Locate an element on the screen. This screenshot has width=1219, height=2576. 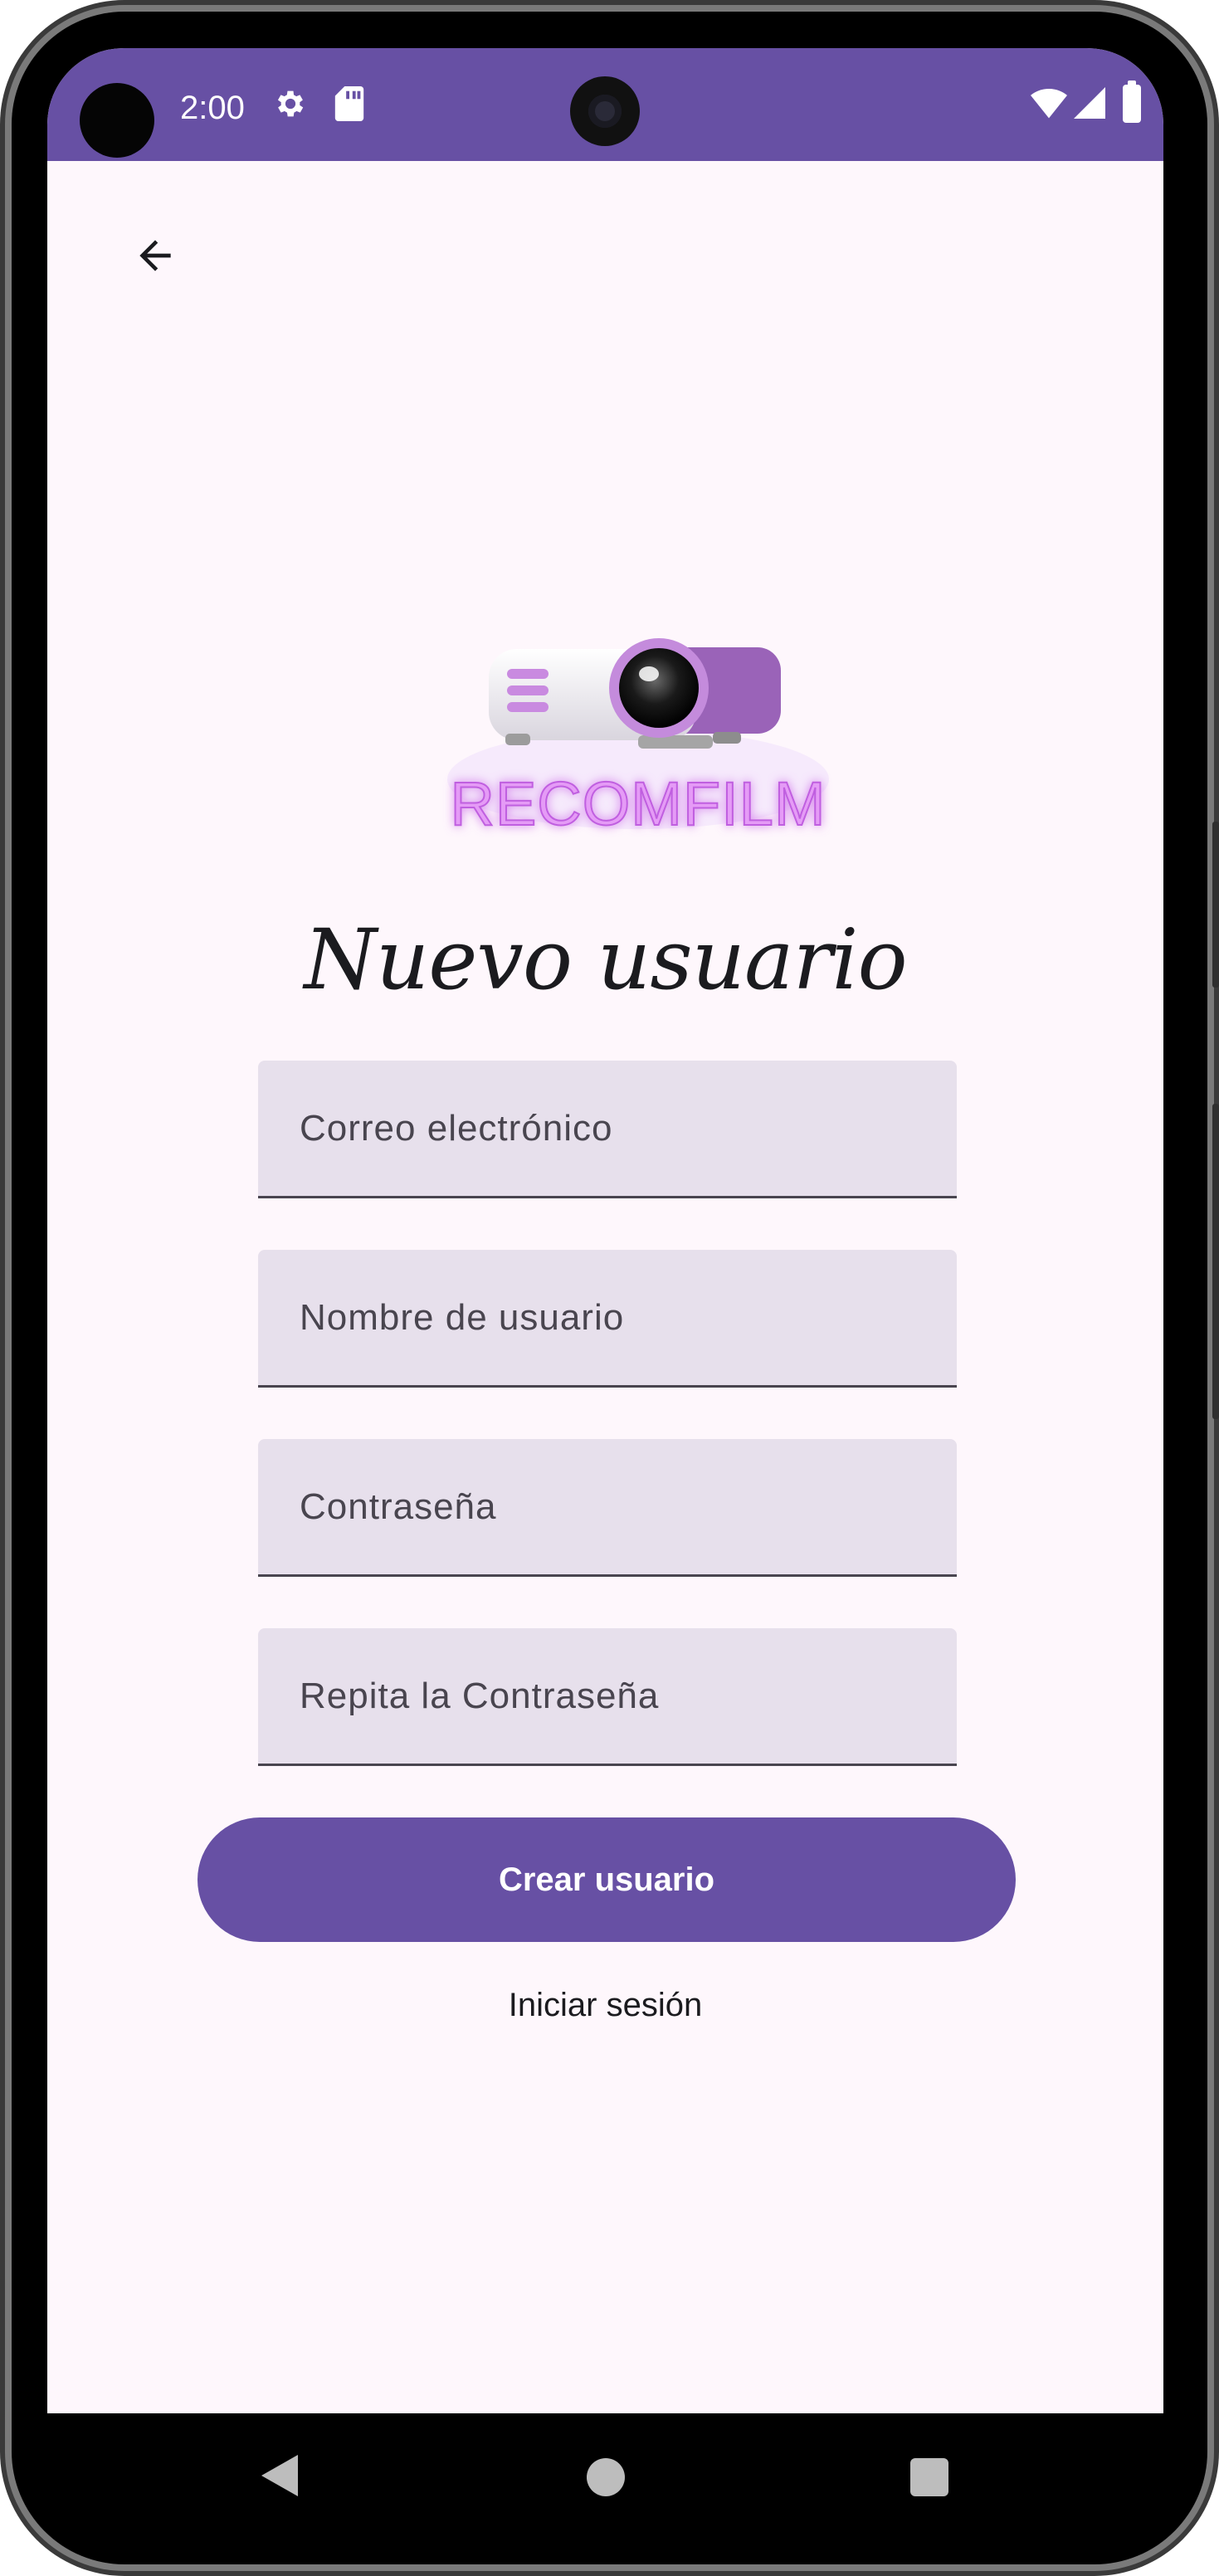
logo-text: RECOMFILM is located at coordinates (639, 804).